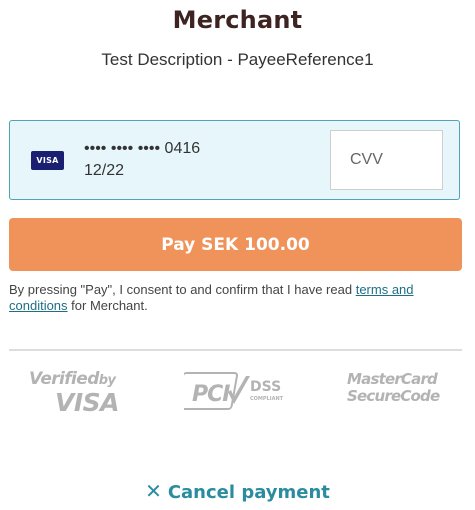  What do you see at coordinates (107, 305) in the screenshot?
I see `consent-suffix: for Merchant.` at bounding box center [107, 305].